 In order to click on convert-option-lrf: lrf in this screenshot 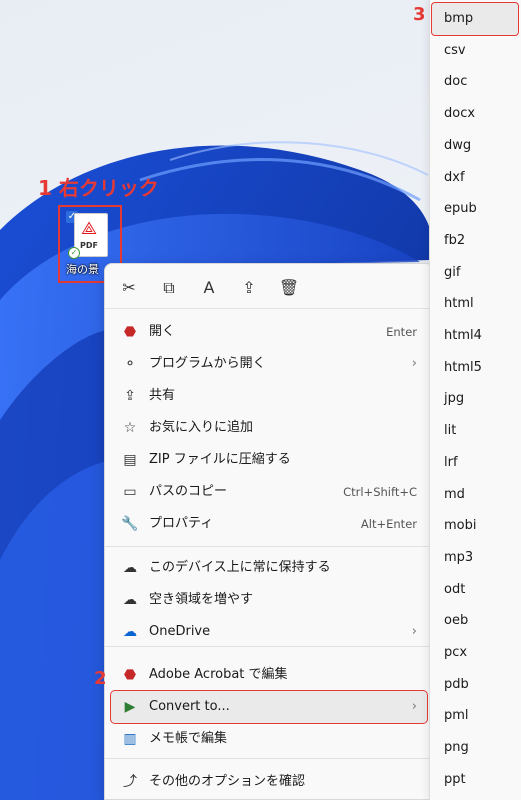, I will do `click(475, 463)`.